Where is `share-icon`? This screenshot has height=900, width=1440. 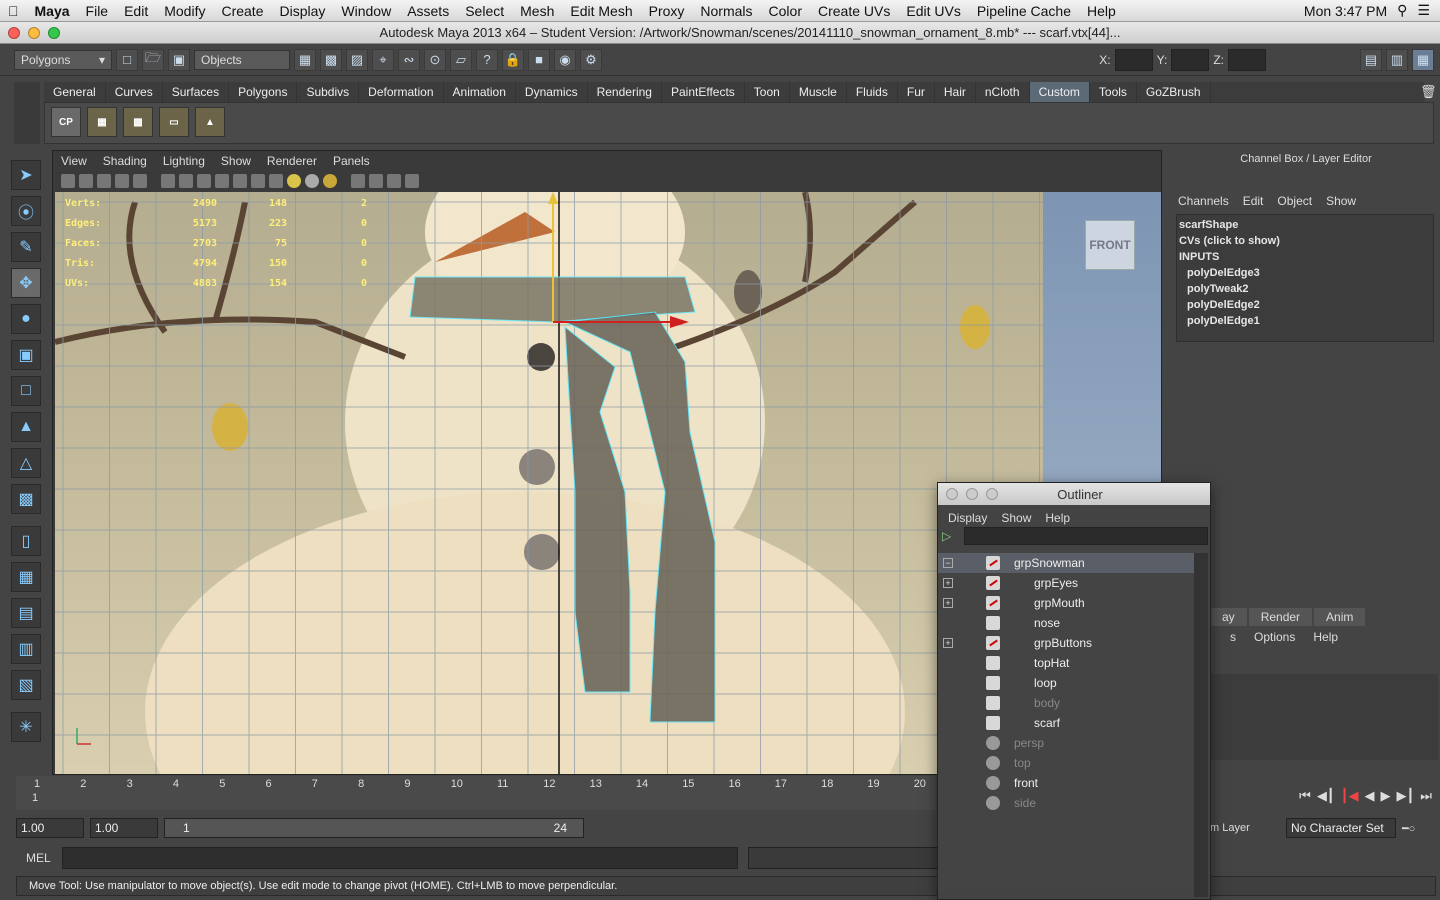 share-icon is located at coordinates (412, 181).